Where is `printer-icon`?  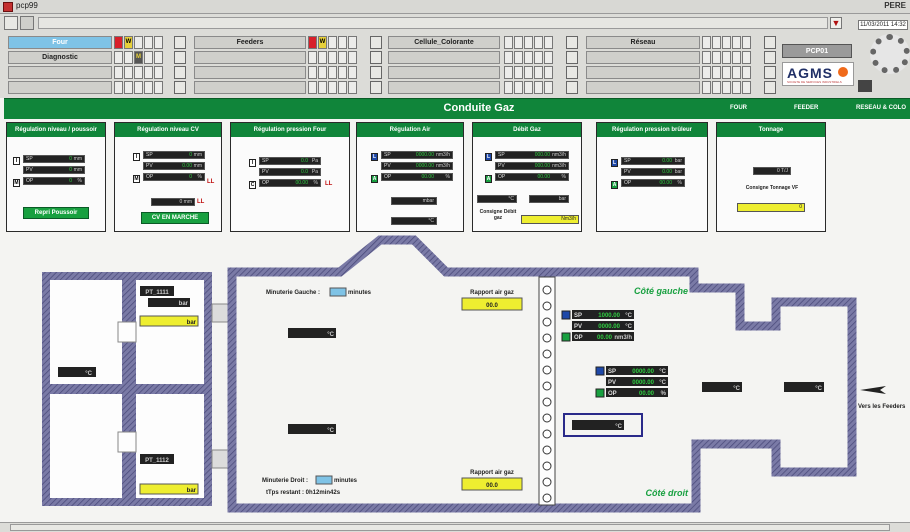
printer-icon is located at coordinates (865, 86).